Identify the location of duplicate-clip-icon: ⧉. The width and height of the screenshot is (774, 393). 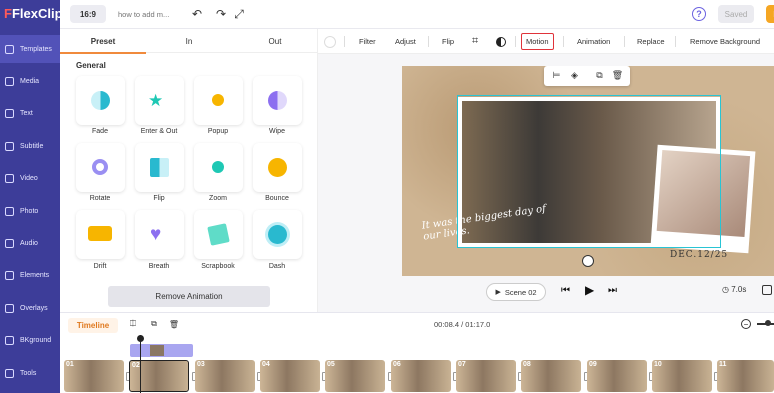
(154, 324).